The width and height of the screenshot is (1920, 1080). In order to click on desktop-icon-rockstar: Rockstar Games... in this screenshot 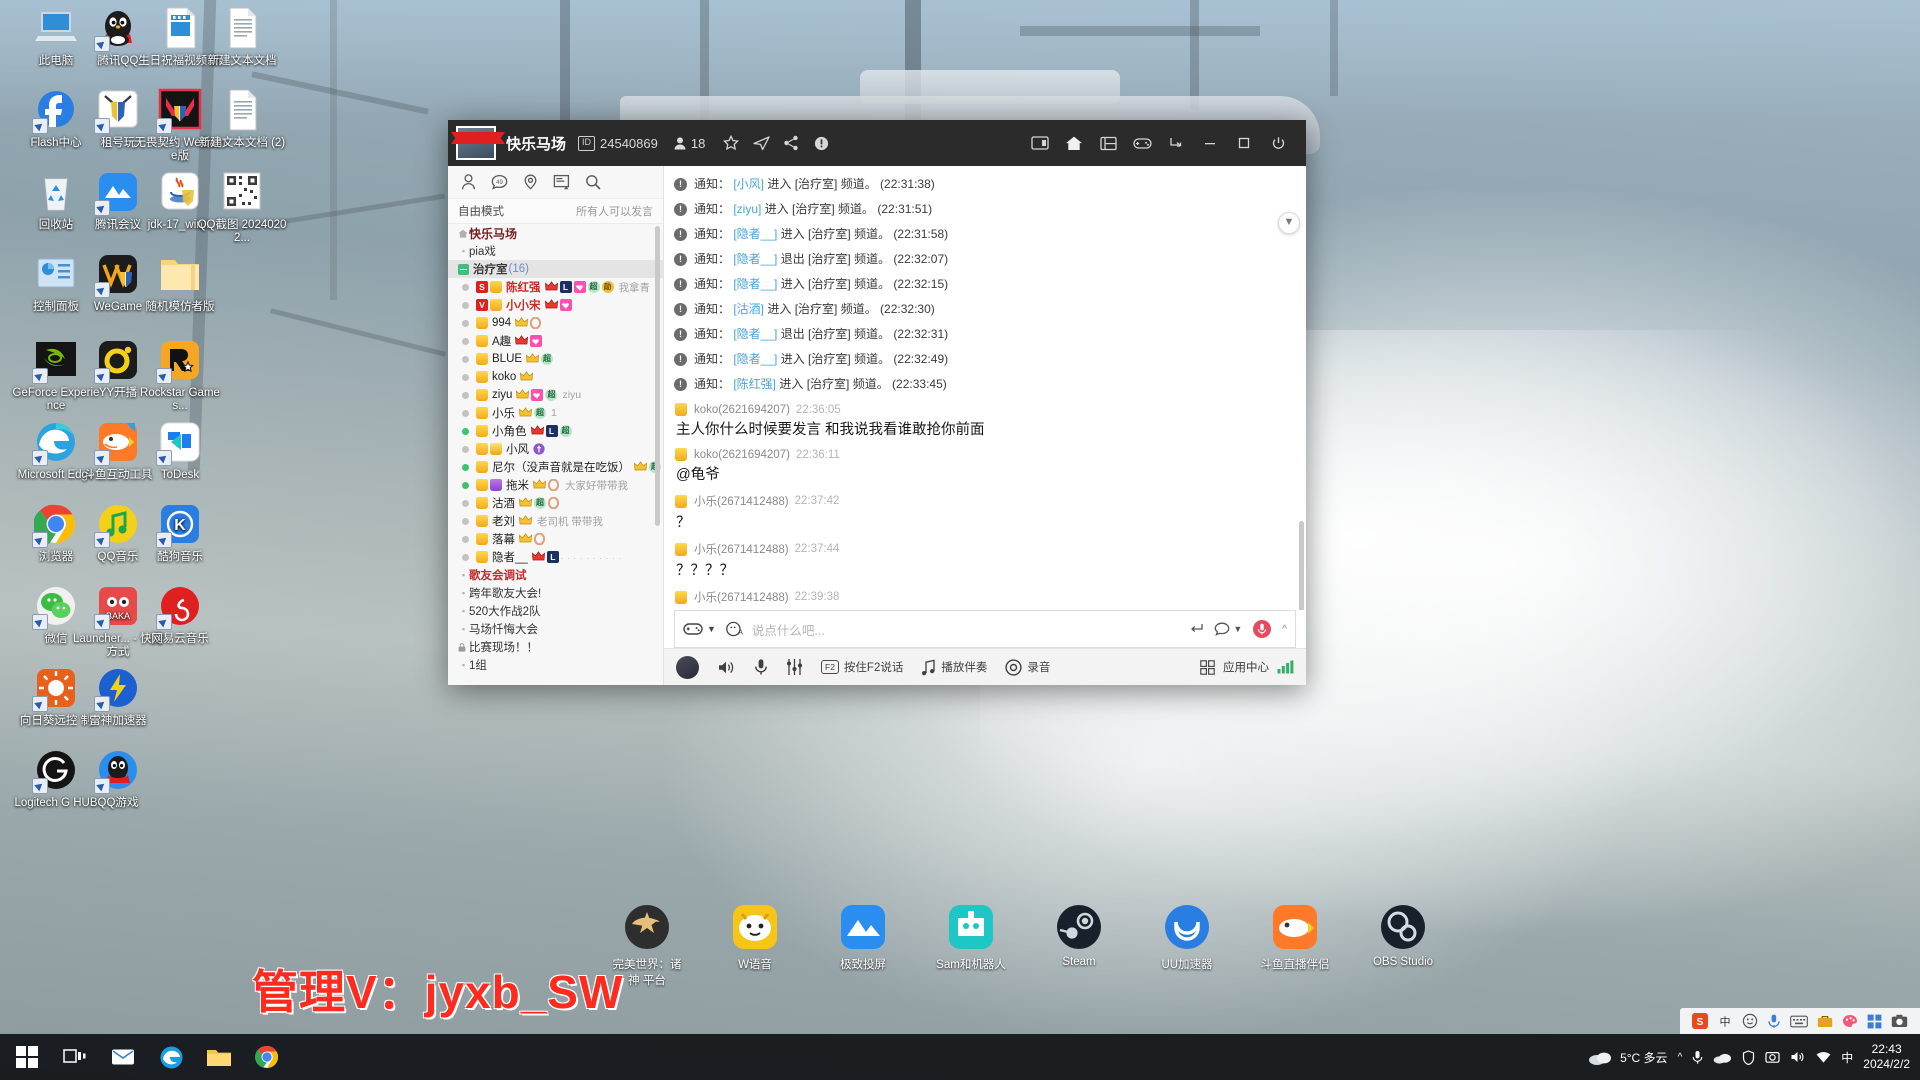, I will do `click(180, 375)`.